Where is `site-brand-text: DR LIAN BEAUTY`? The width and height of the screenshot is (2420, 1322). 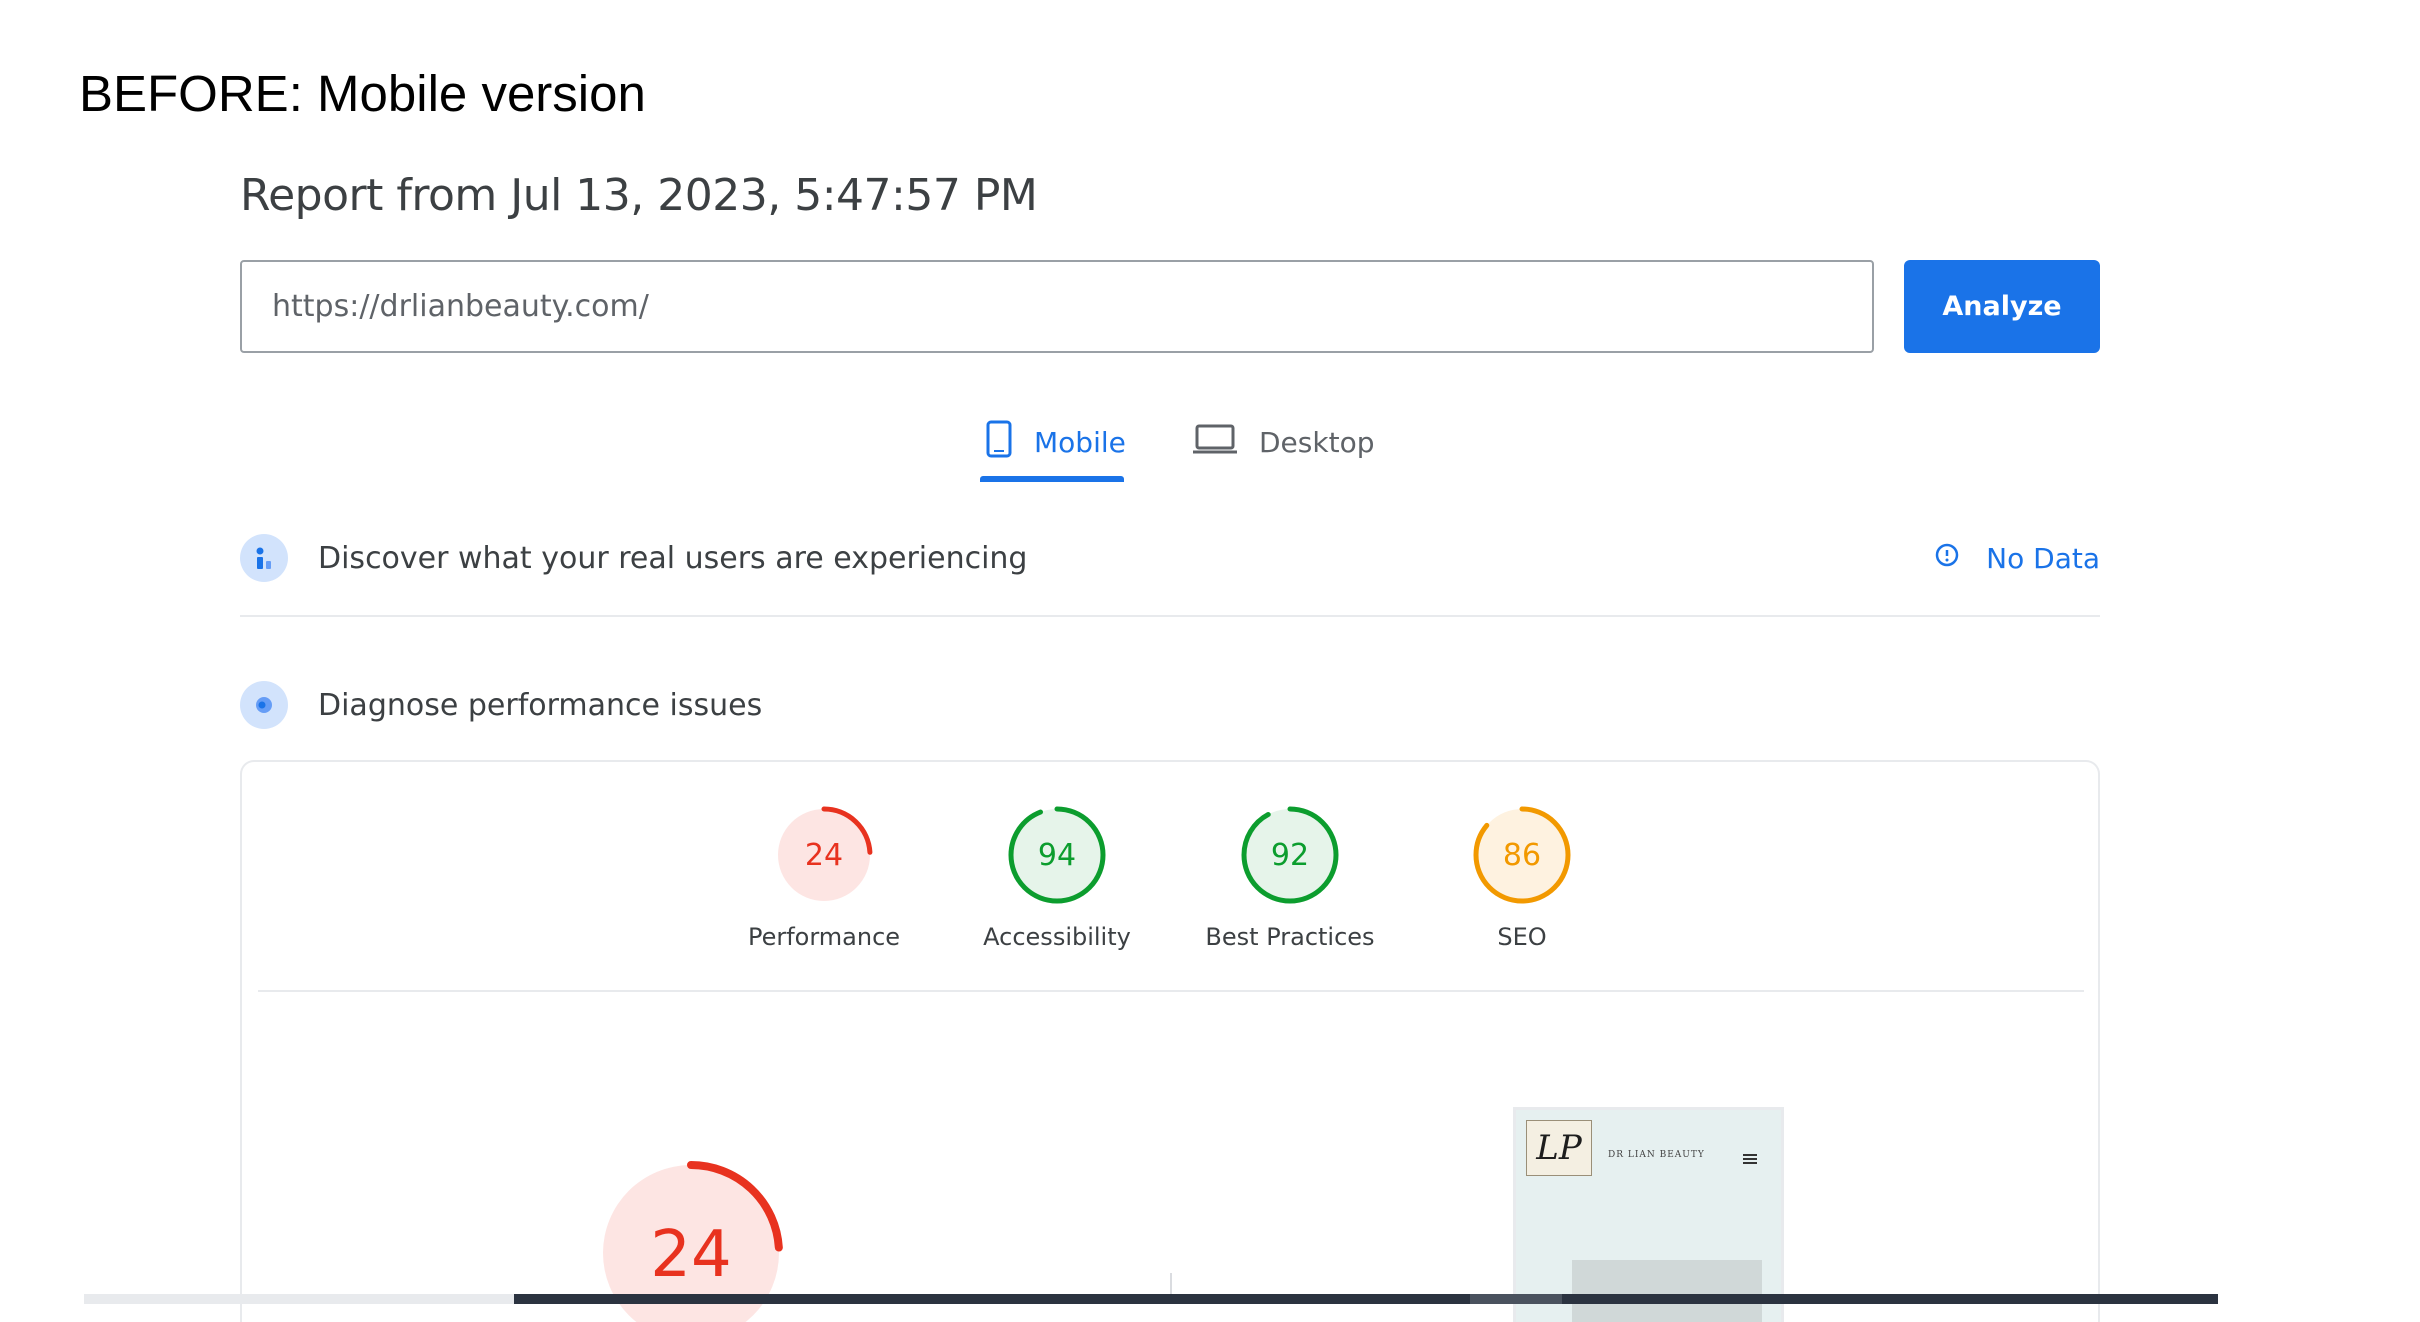 site-brand-text: DR LIAN BEAUTY is located at coordinates (1656, 1155).